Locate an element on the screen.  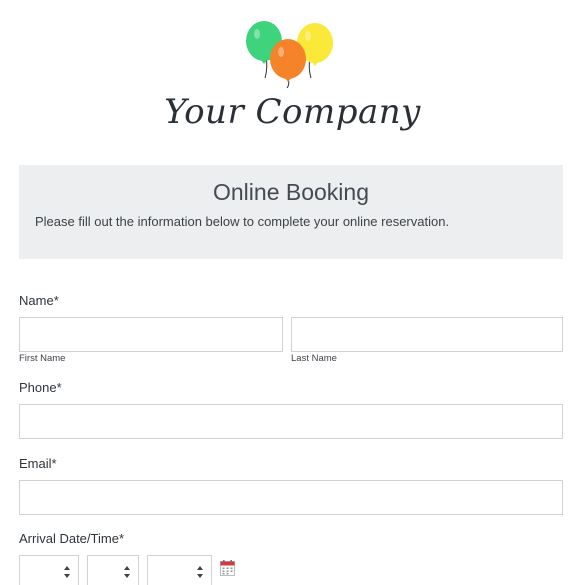
name-label-text: Name is located at coordinates (36, 300).